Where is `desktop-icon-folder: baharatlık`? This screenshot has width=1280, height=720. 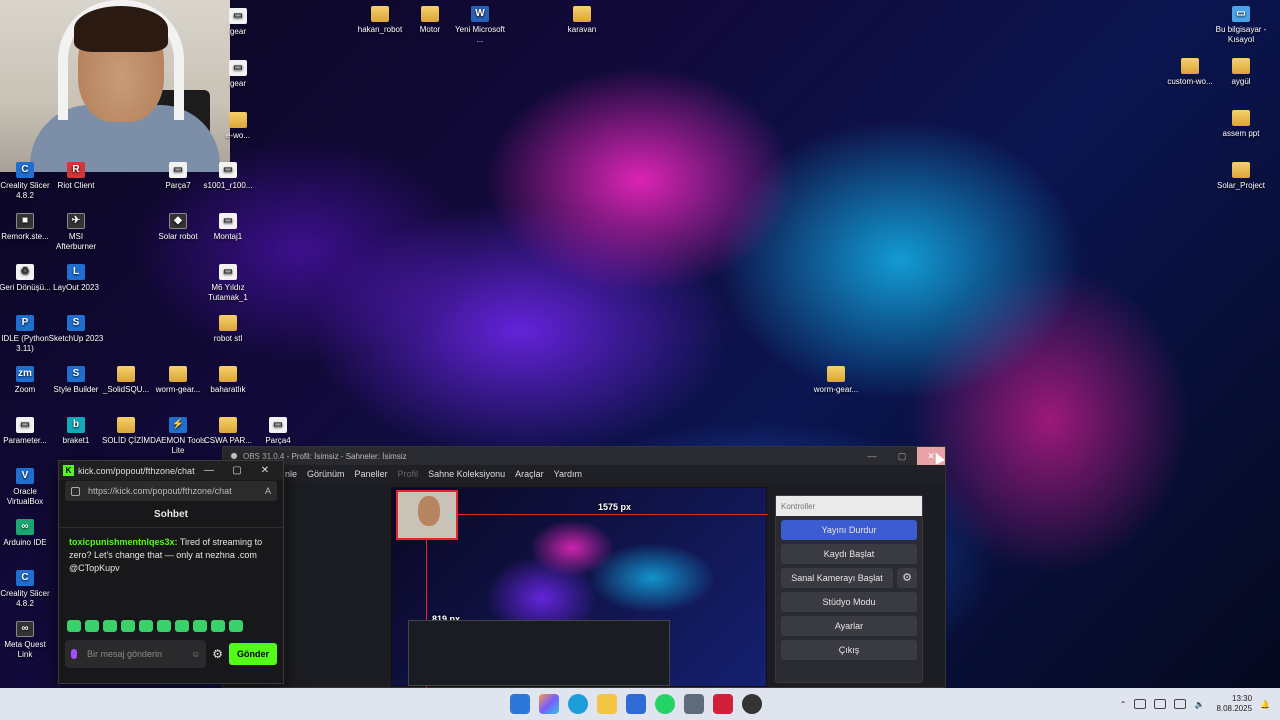 desktop-icon-folder: baharatlık is located at coordinates (228, 380).